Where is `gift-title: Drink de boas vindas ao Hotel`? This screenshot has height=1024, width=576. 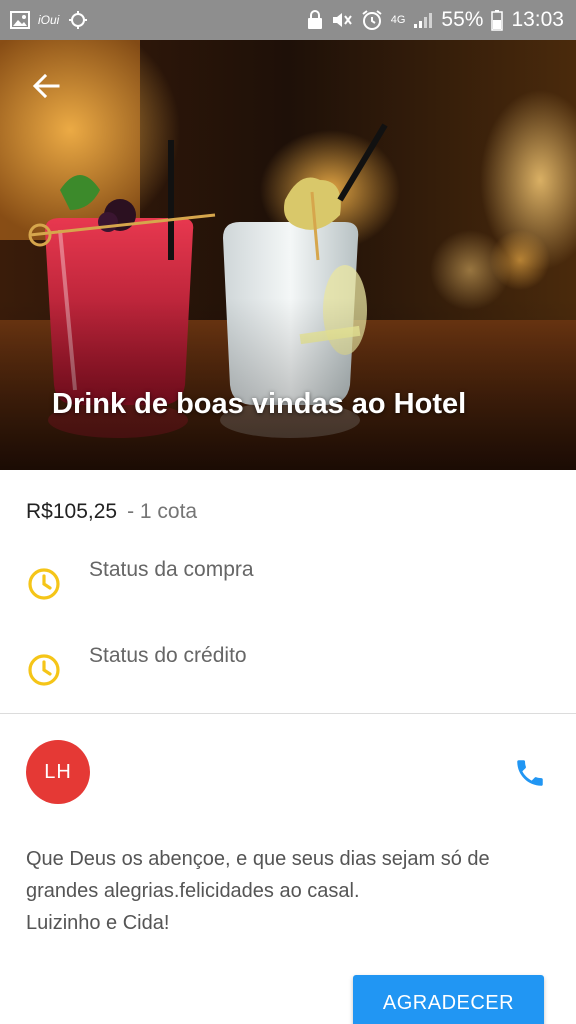 gift-title: Drink de boas vindas ao Hotel is located at coordinates (259, 404).